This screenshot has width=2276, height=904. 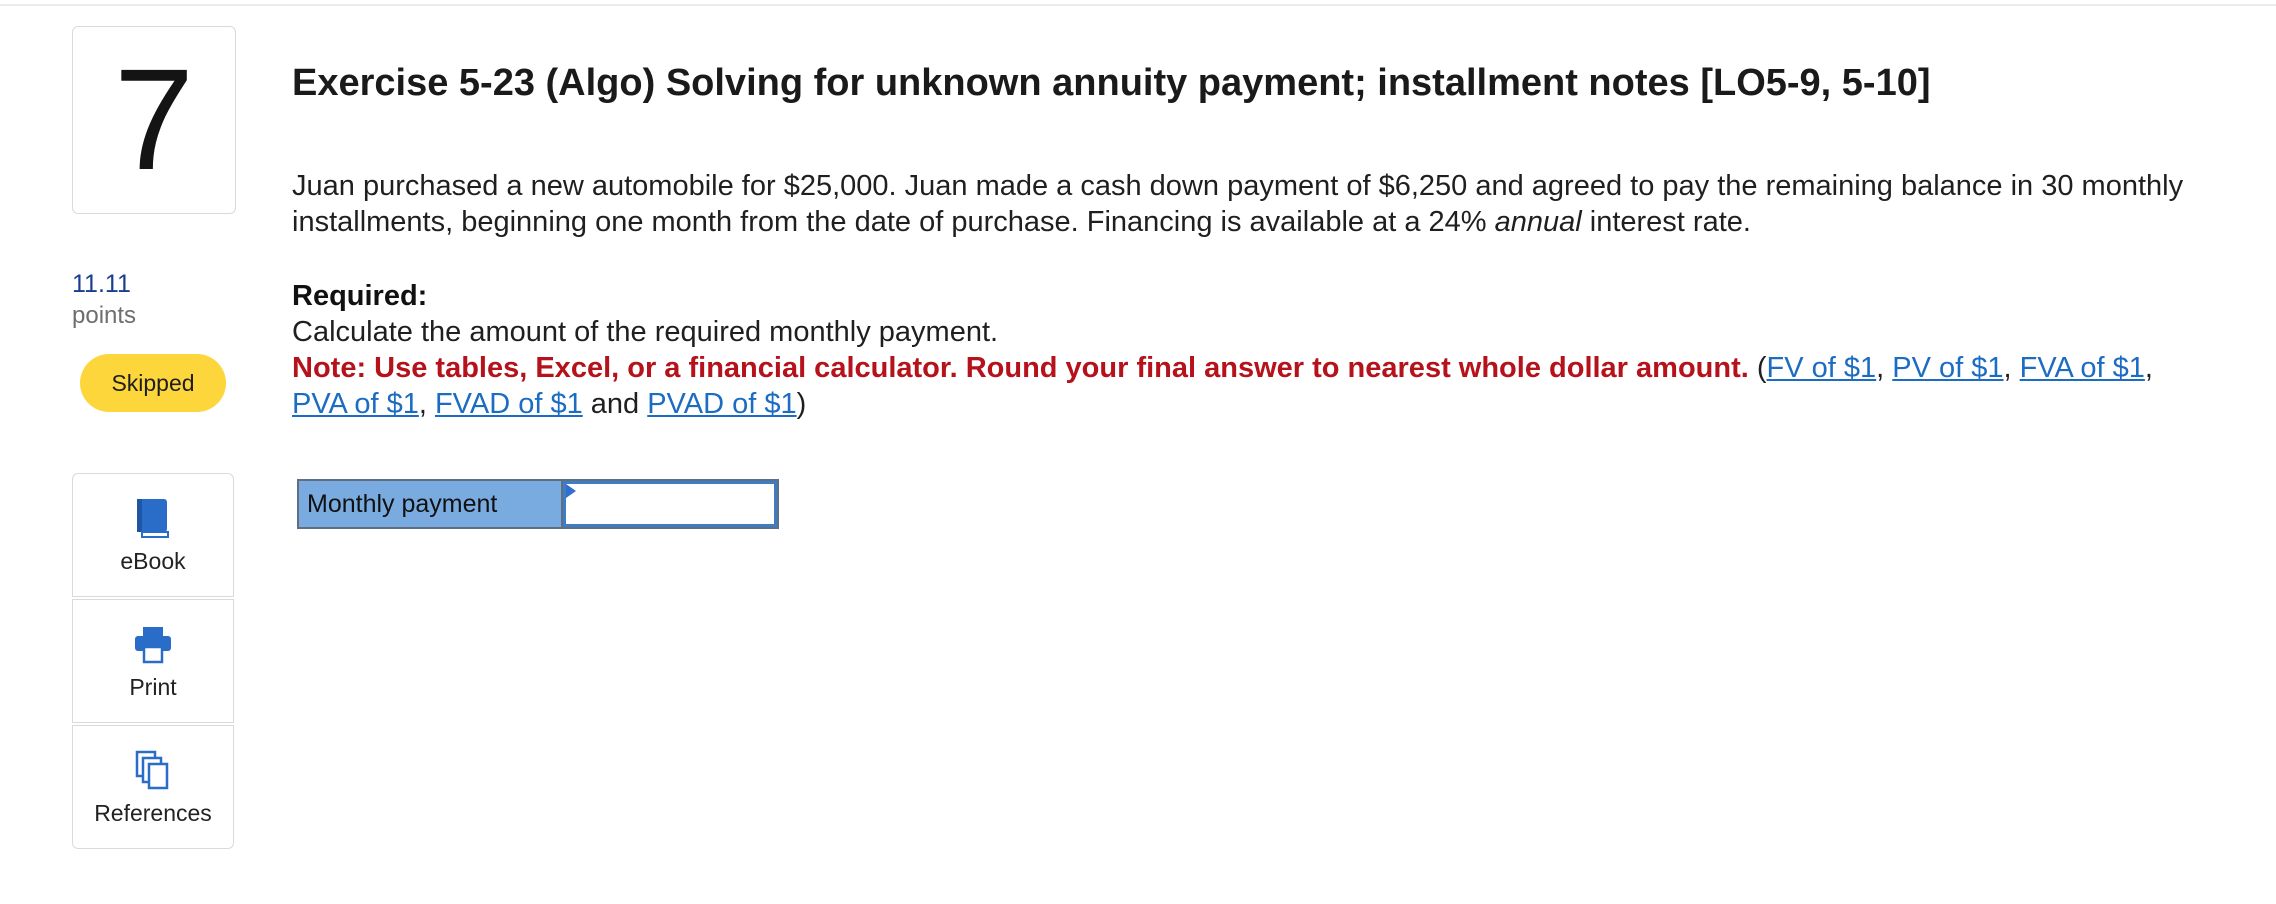 What do you see at coordinates (153, 686) in the screenshot?
I see `print-label: Print` at bounding box center [153, 686].